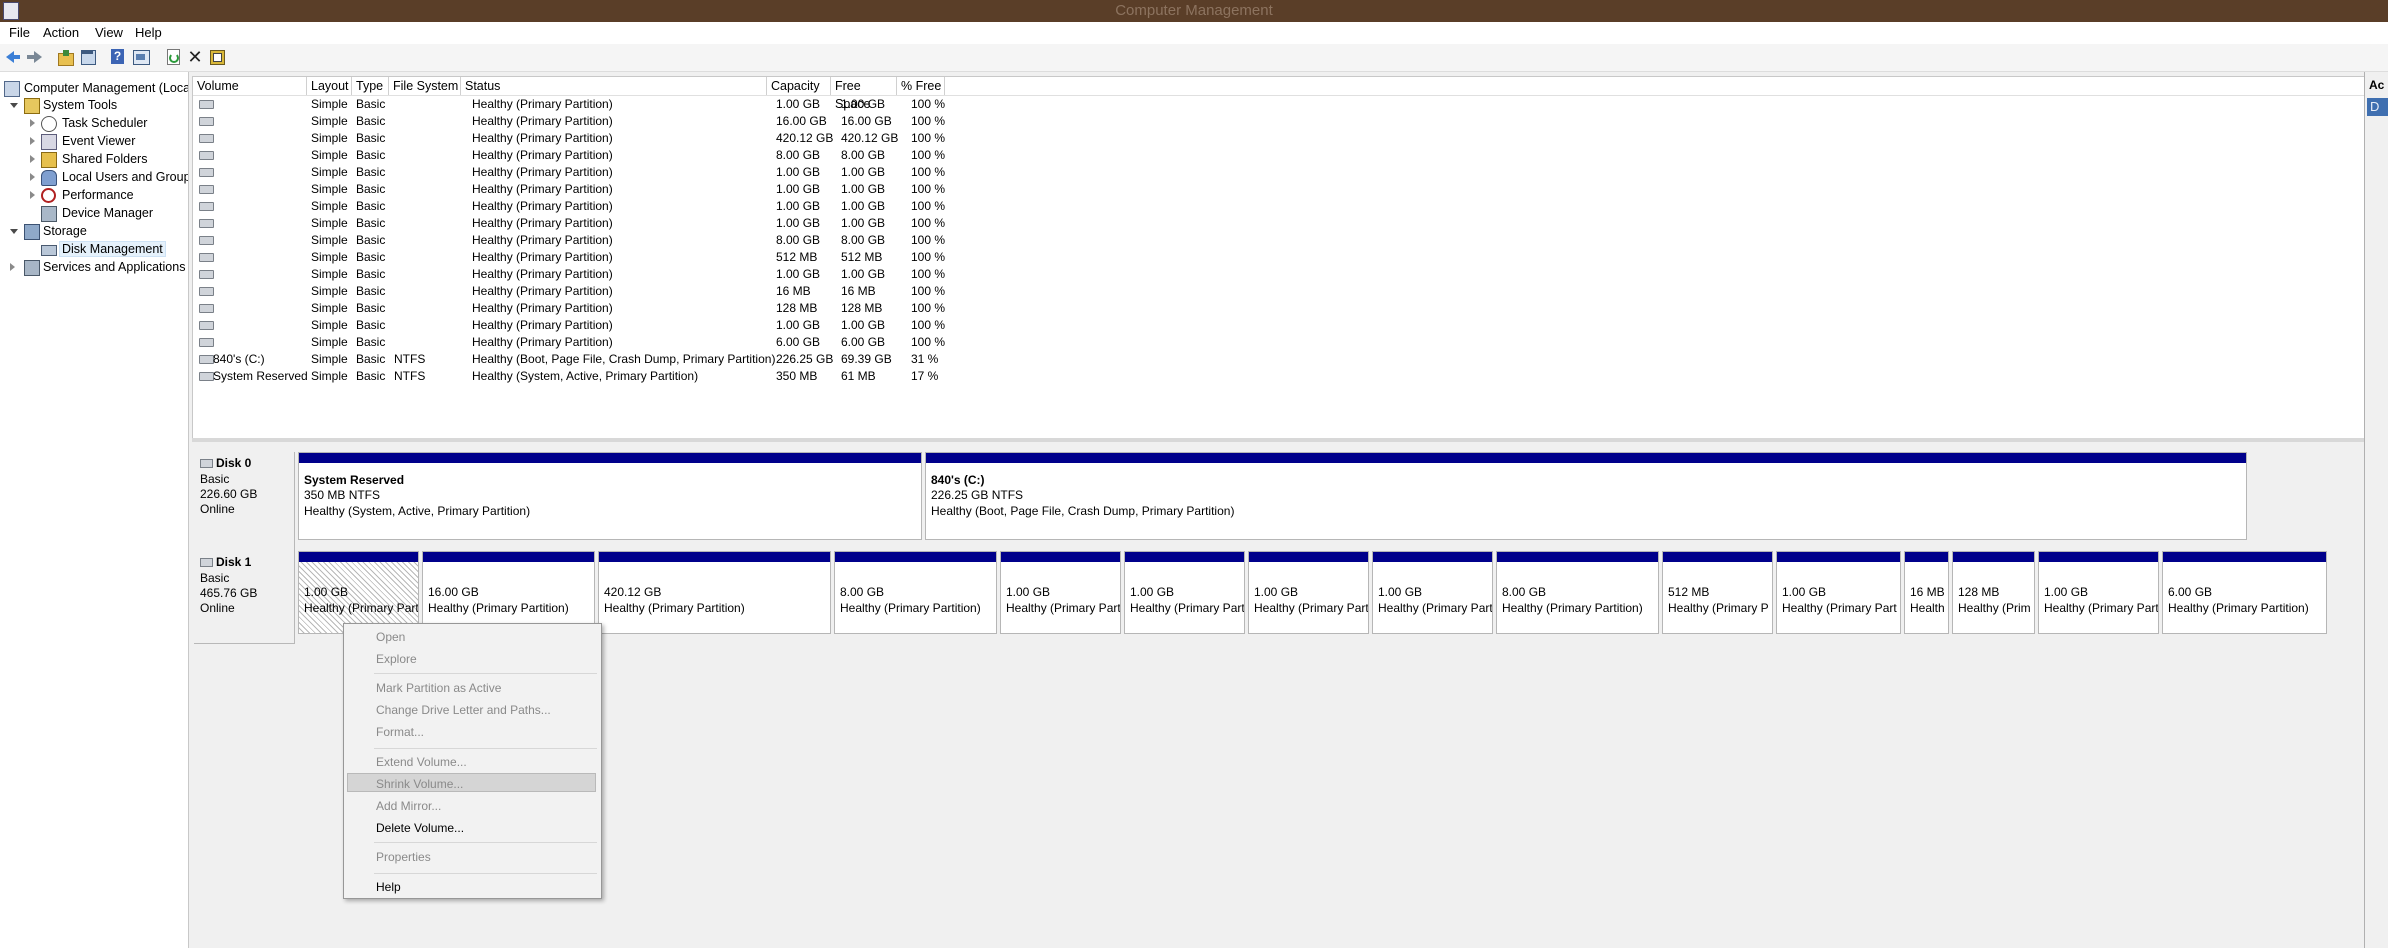 The image size is (2388, 948). I want to click on up-folder-icon, so click(65, 57).